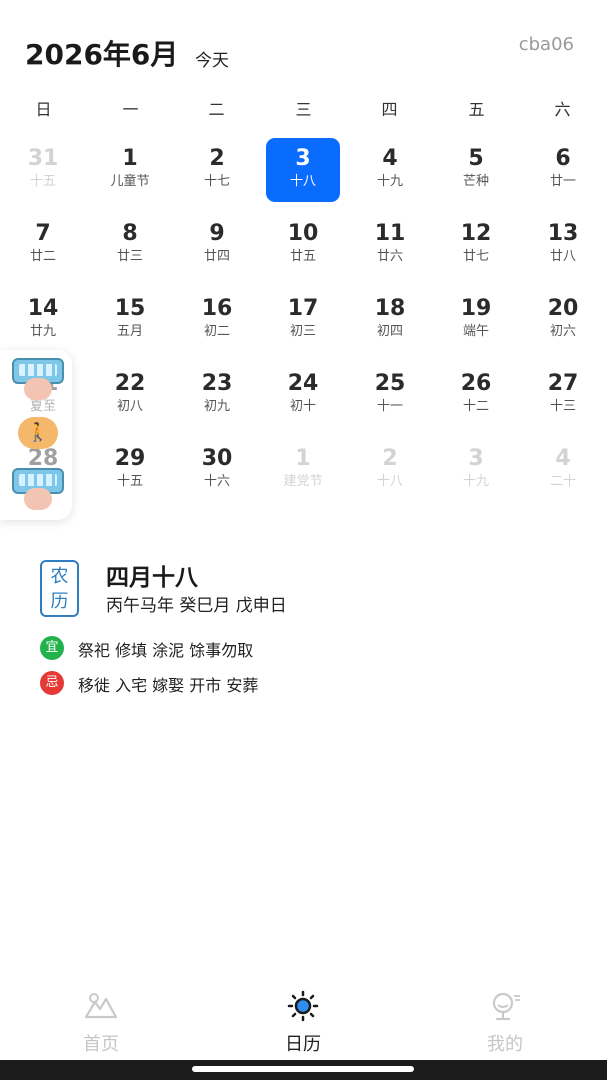  Describe the element at coordinates (563, 320) in the screenshot. I see `day-cell: 20 初六` at that location.